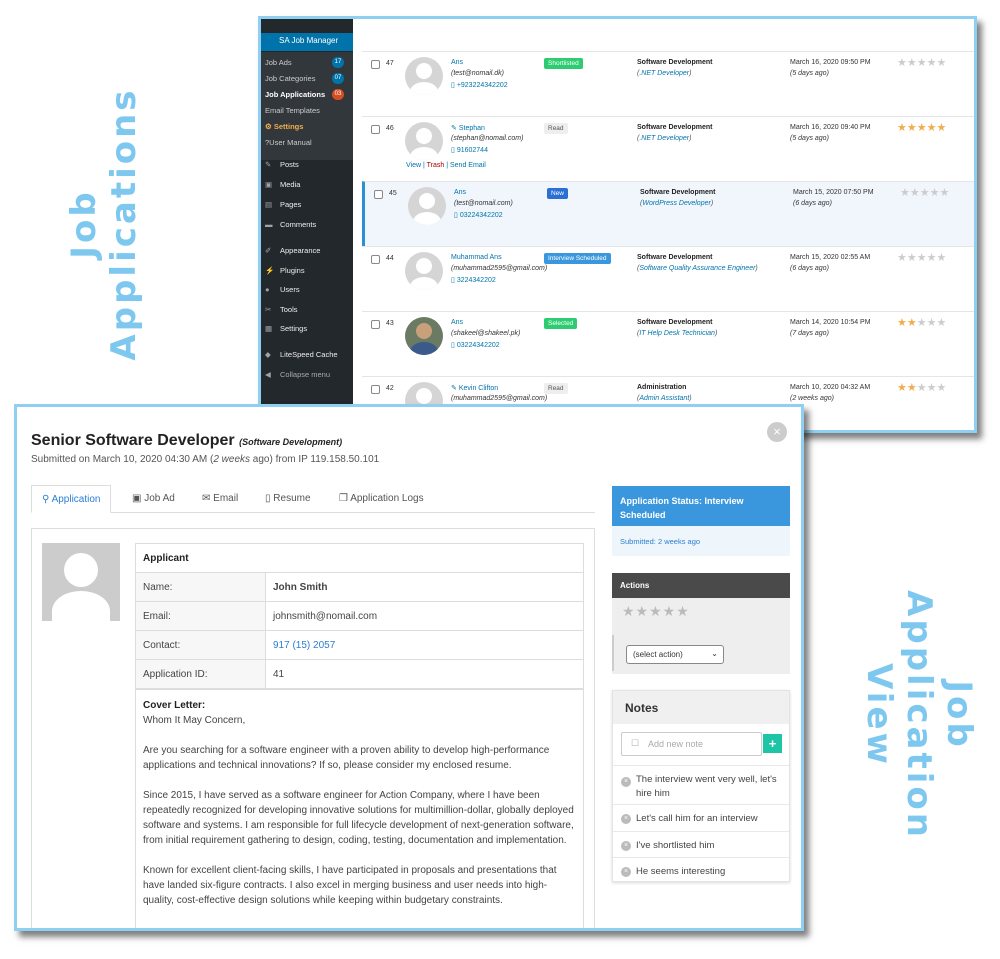 Image resolution: width=1000 pixels, height=959 pixels. I want to click on divider, so click(613, 653).